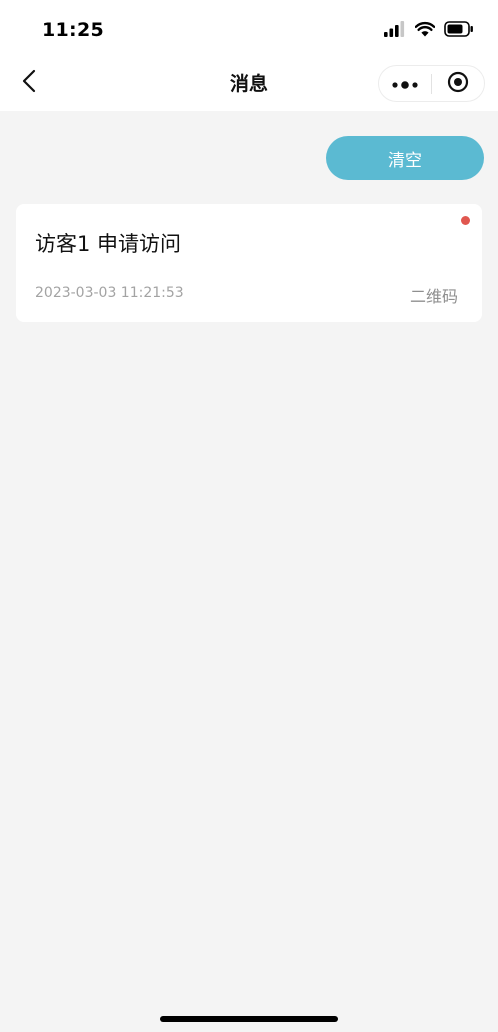  What do you see at coordinates (249, 83) in the screenshot?
I see `navigation-bar: 消息` at bounding box center [249, 83].